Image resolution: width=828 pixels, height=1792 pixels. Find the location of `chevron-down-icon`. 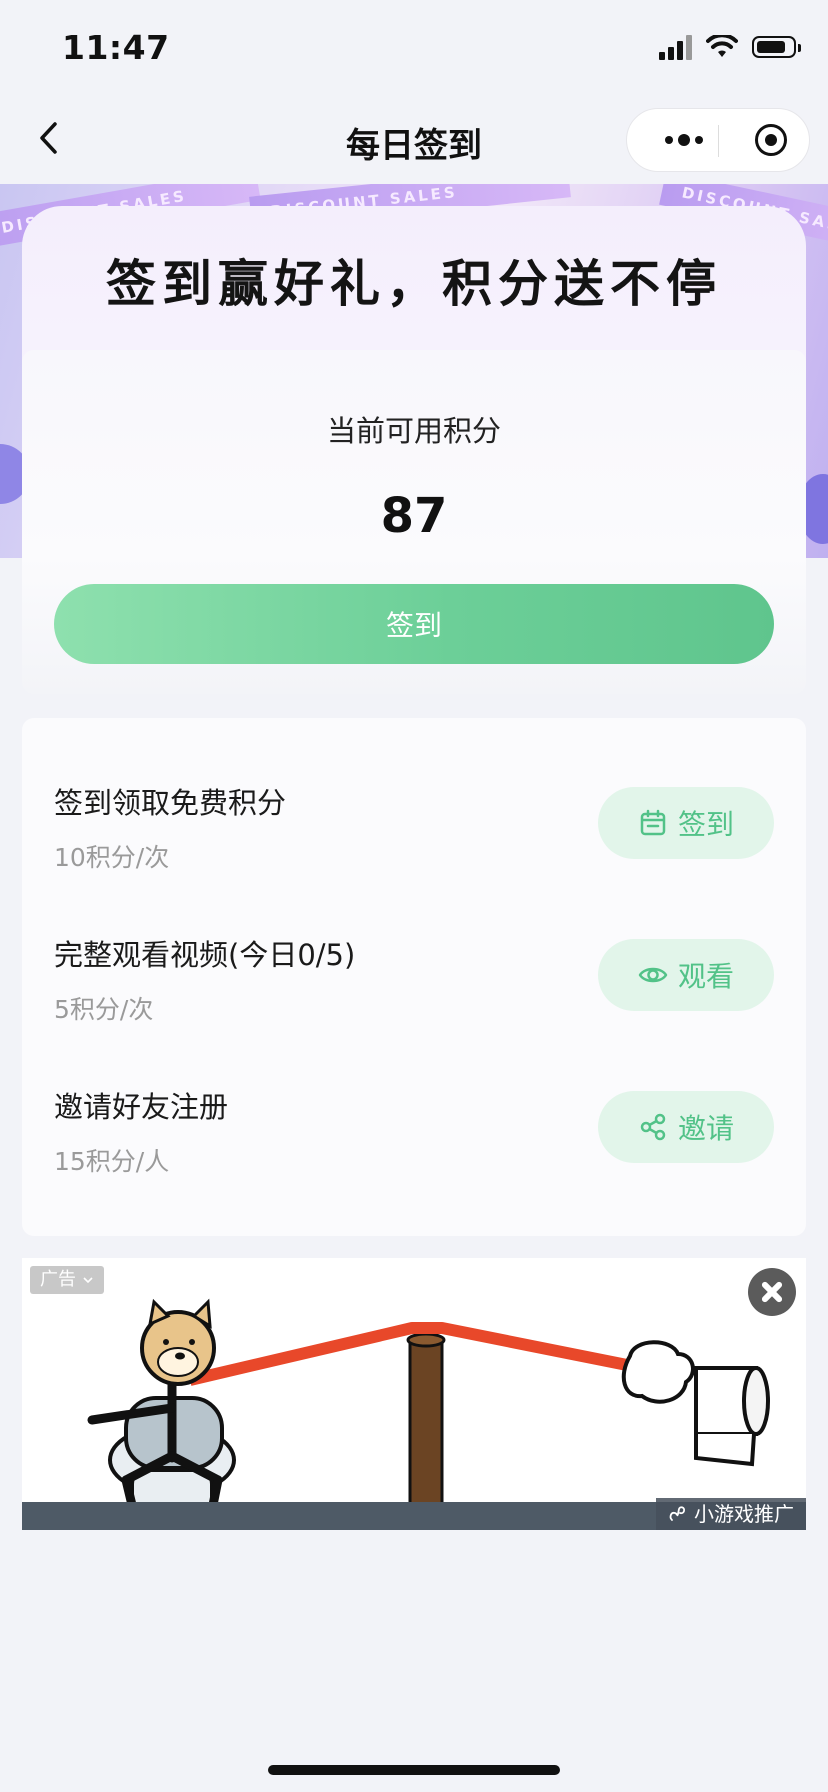

chevron-down-icon is located at coordinates (88, 1280).